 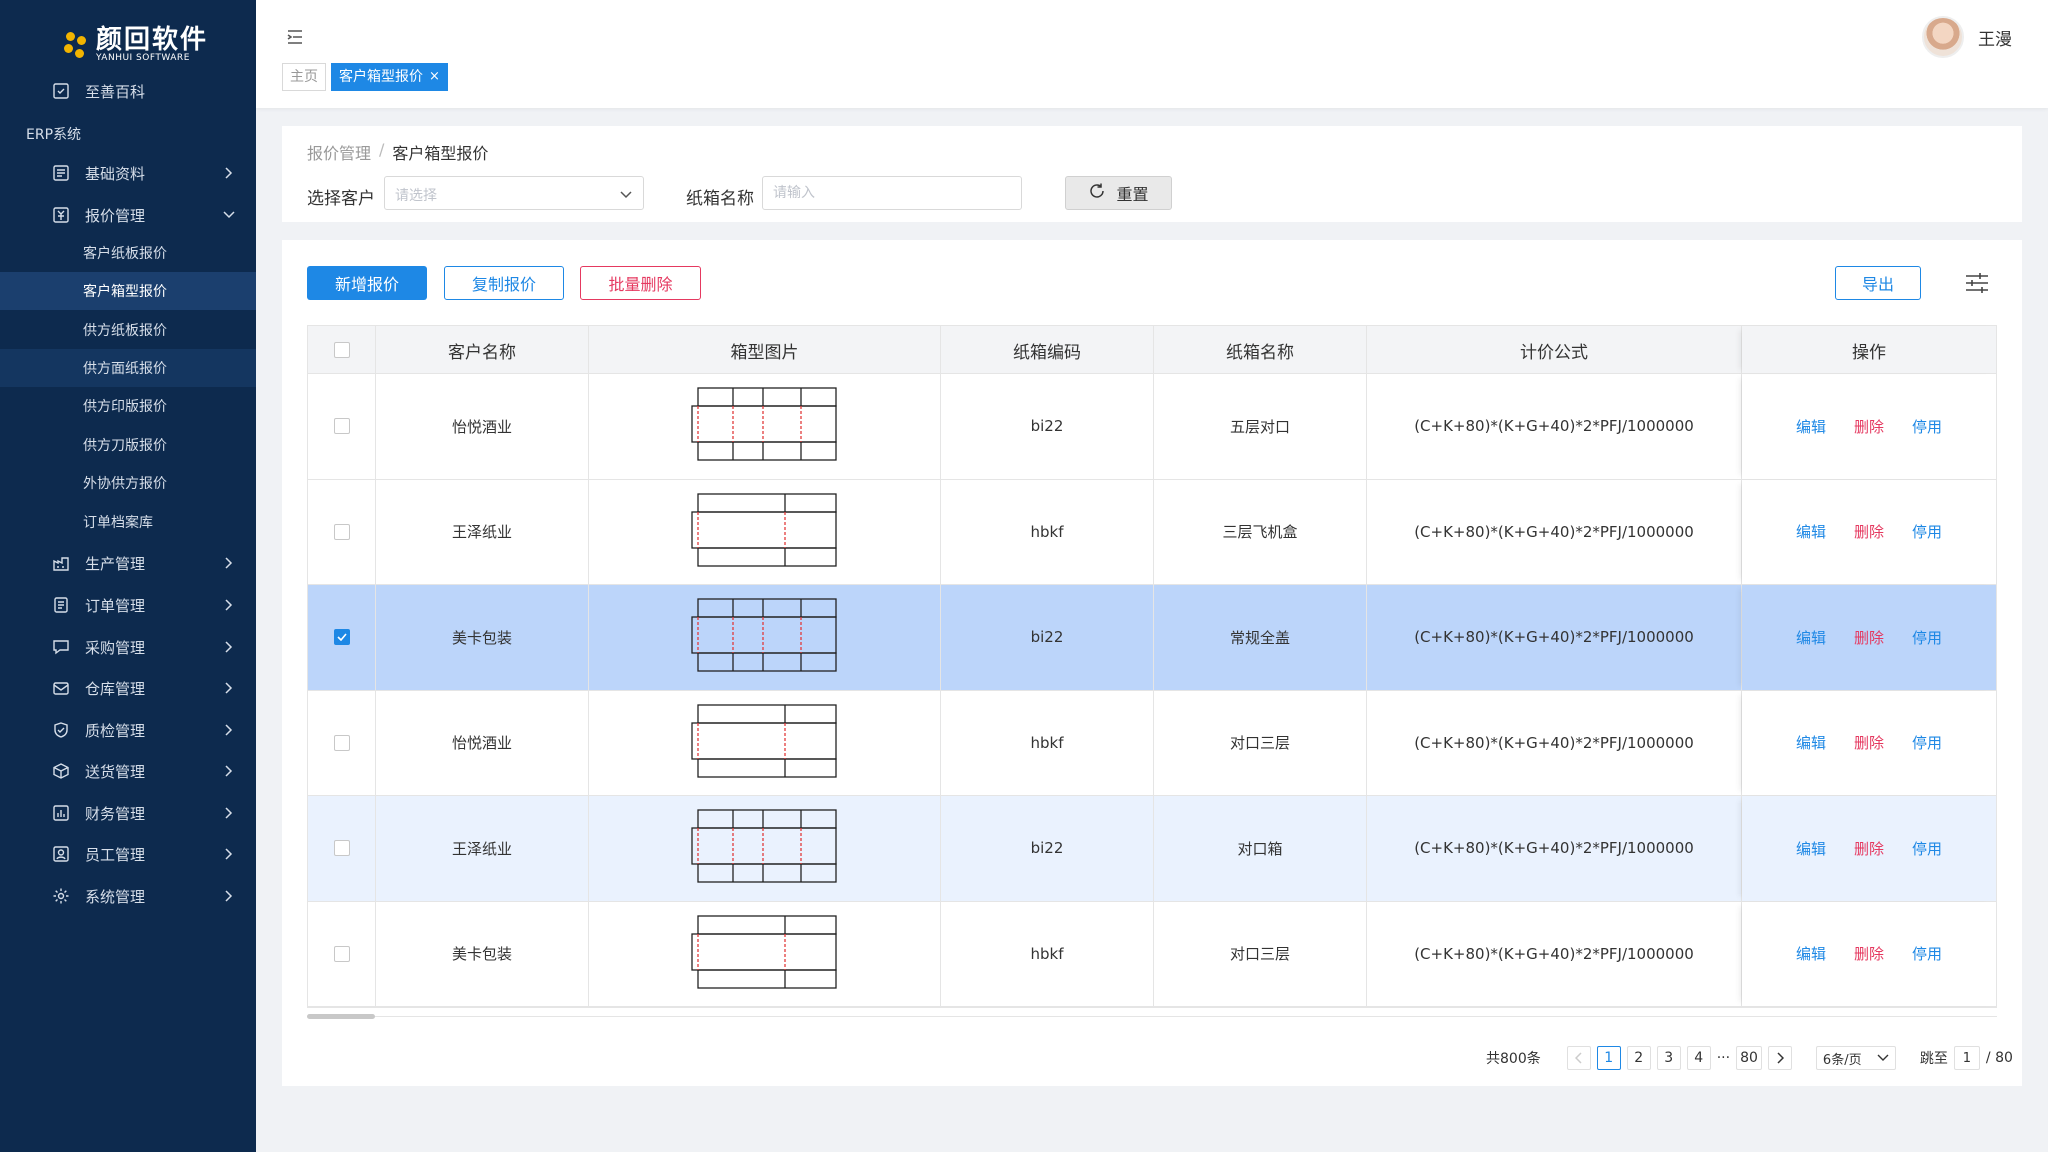 I want to click on breadcrumb-parent: 报价管理, so click(x=339, y=152).